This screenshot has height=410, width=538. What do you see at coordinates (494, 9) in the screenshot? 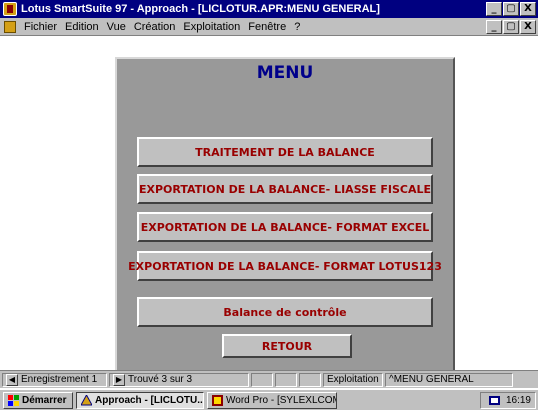
I see `minimize-button: _` at bounding box center [494, 9].